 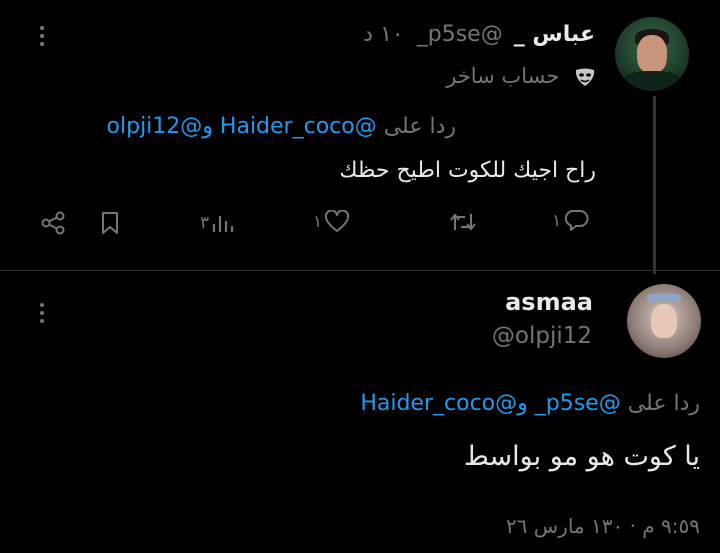 I want to click on reply-count: ١, so click(x=557, y=221).